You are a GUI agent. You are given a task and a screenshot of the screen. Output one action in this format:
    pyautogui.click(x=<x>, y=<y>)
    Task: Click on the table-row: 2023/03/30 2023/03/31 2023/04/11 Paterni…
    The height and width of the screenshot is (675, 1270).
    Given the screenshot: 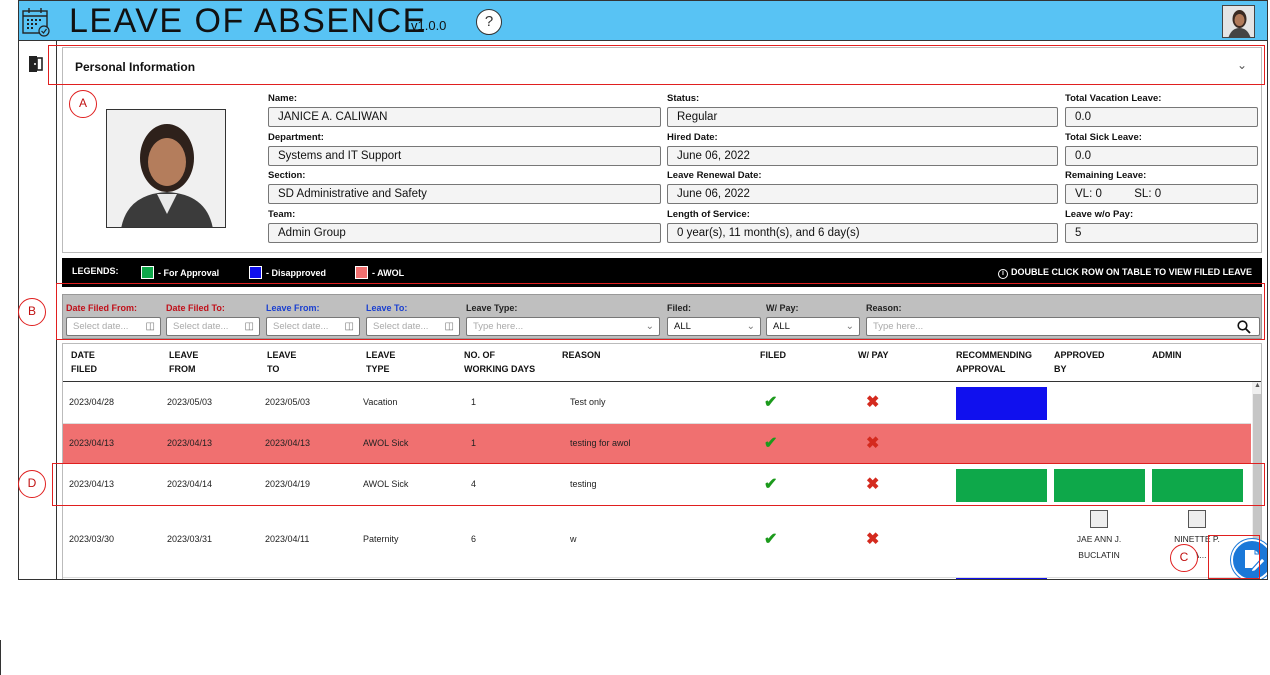 What is the action you would take?
    pyautogui.click(x=657, y=542)
    